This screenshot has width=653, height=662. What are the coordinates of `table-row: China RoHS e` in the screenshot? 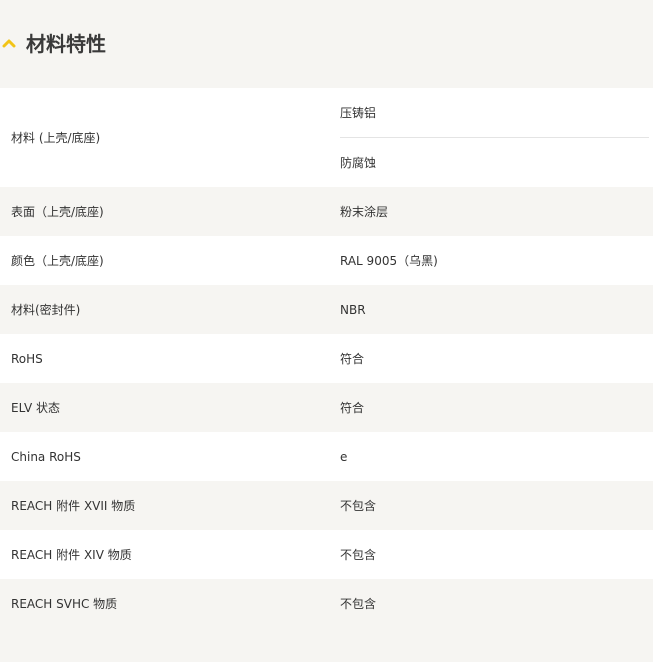 It's located at (326, 456).